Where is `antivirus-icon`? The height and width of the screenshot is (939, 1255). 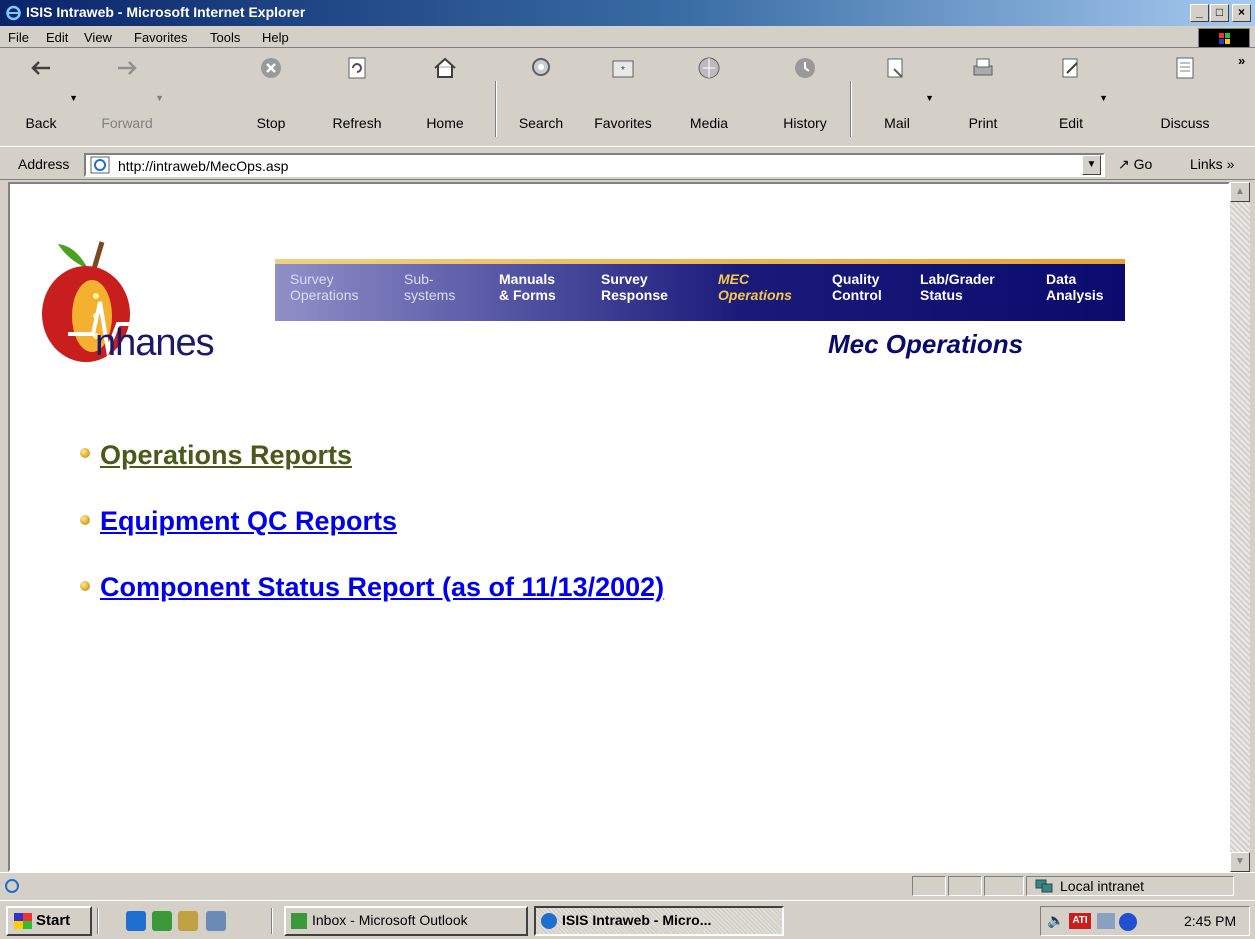 antivirus-icon is located at coordinates (1128, 922).